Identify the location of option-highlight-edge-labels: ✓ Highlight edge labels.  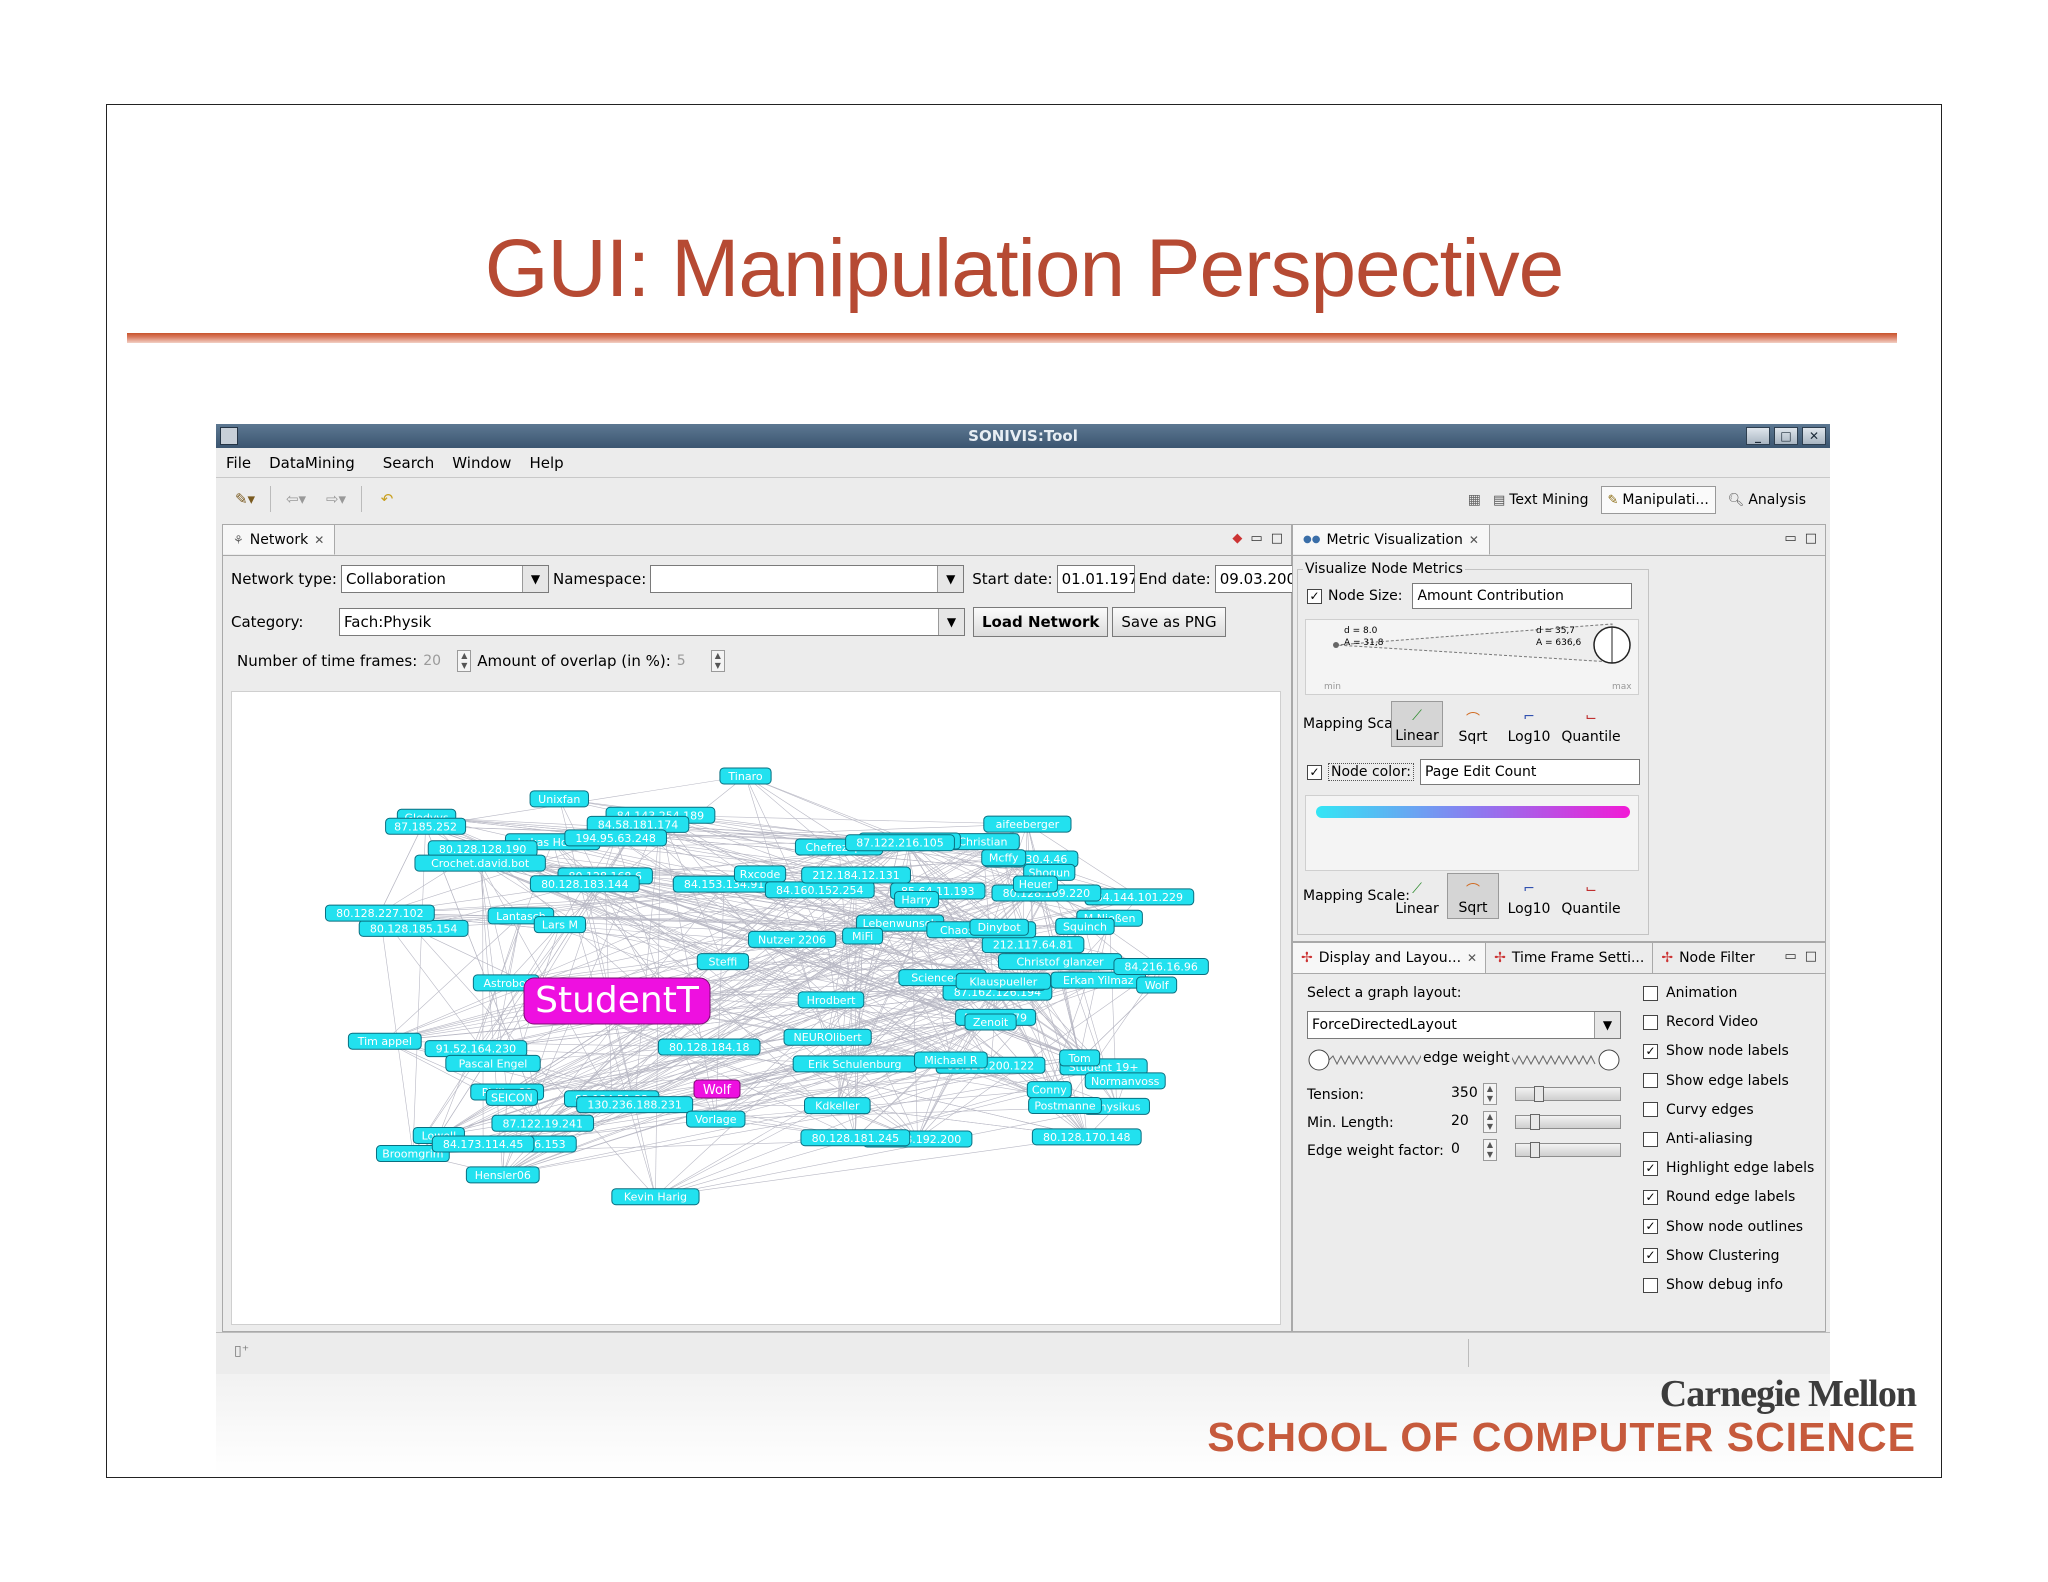
(1728, 1168).